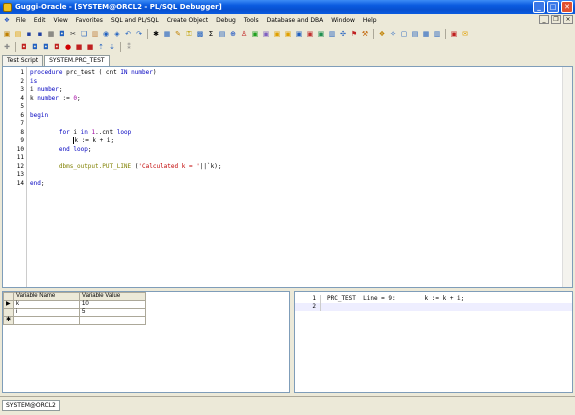 The width and height of the screenshot is (575, 415). I want to click on component-icon: ▣, so click(255, 34).